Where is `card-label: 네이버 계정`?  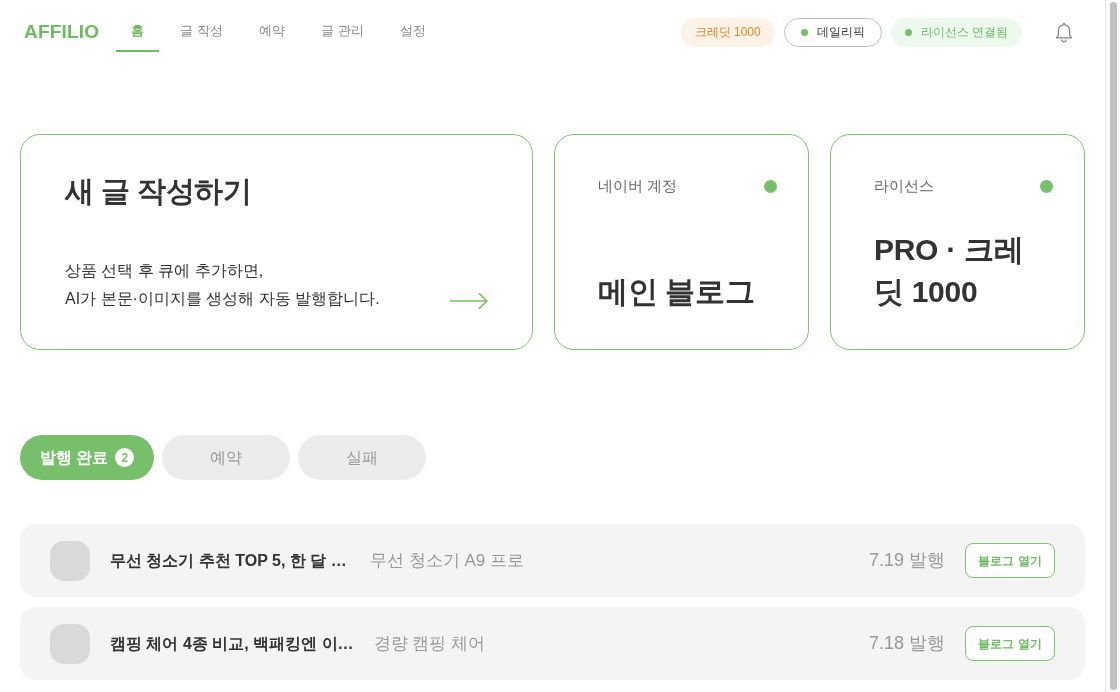 card-label: 네이버 계정 is located at coordinates (638, 186).